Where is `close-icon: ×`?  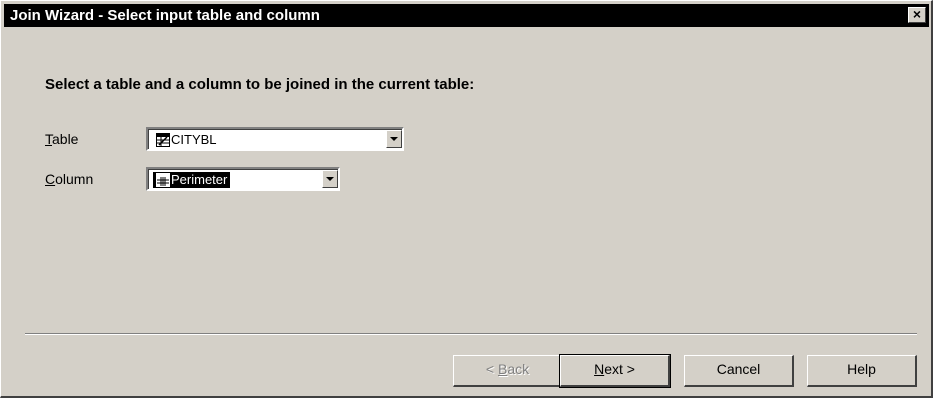 close-icon: × is located at coordinates (917, 14).